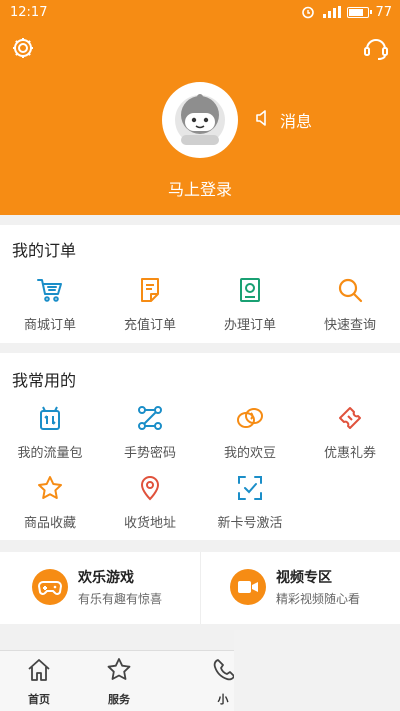 The image size is (400, 711). What do you see at coordinates (49, 325) in the screenshot?
I see `orders-item-label: 商城订单` at bounding box center [49, 325].